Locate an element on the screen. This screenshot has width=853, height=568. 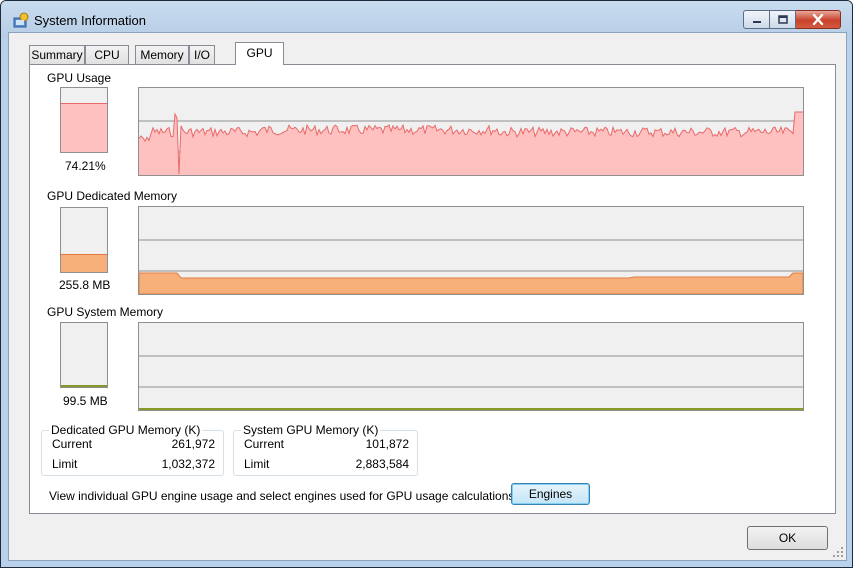
tab-gpu: GPU is located at coordinates (259, 53).